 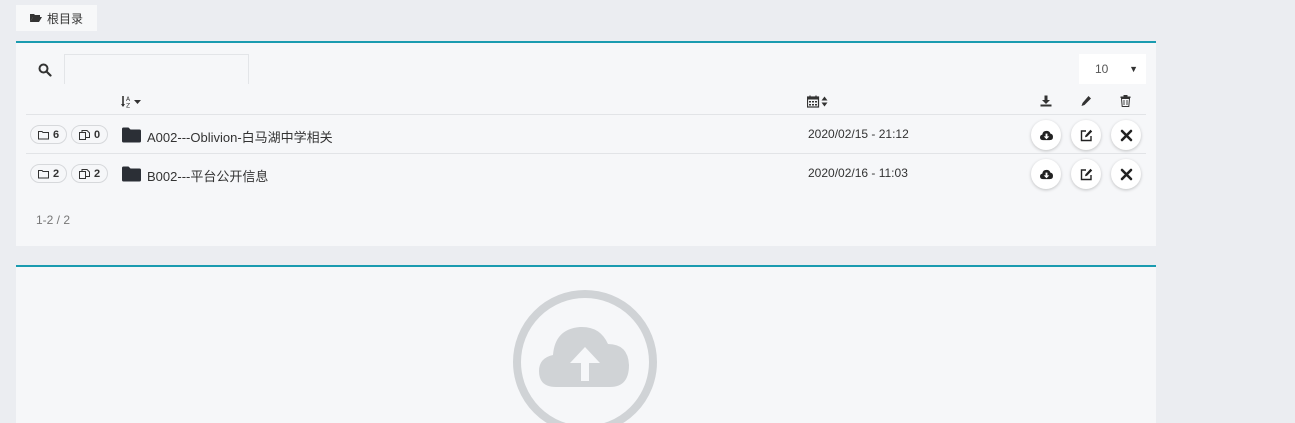 I want to click on search-icon, so click(x=45, y=70).